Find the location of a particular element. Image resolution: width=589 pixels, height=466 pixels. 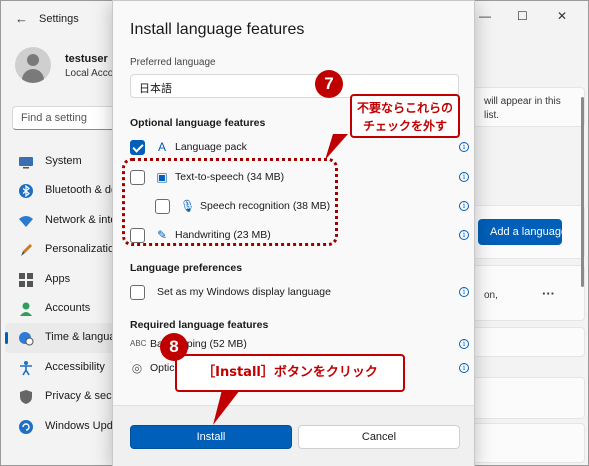

sidebar-item-label: Bluetooth & devices is located at coordinates (83, 190).